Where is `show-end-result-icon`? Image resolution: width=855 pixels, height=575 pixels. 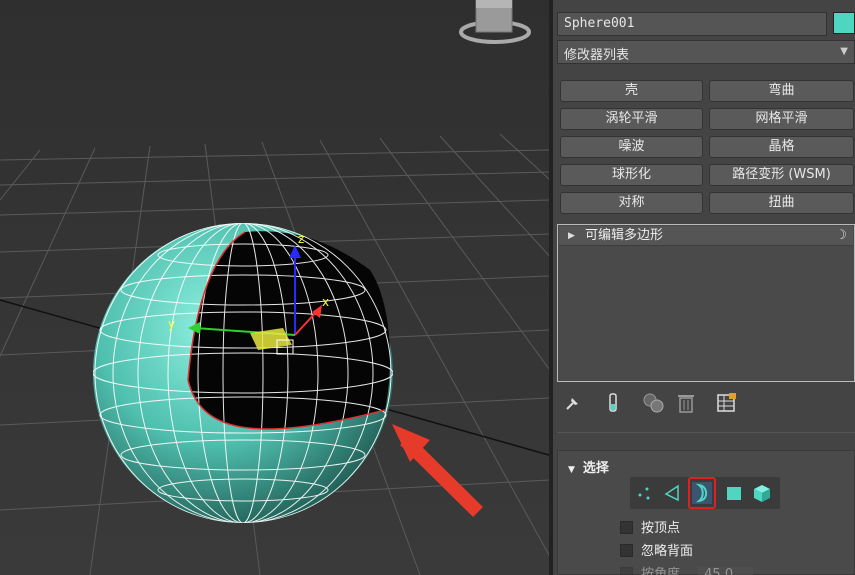 show-end-result-icon is located at coordinates (613, 403).